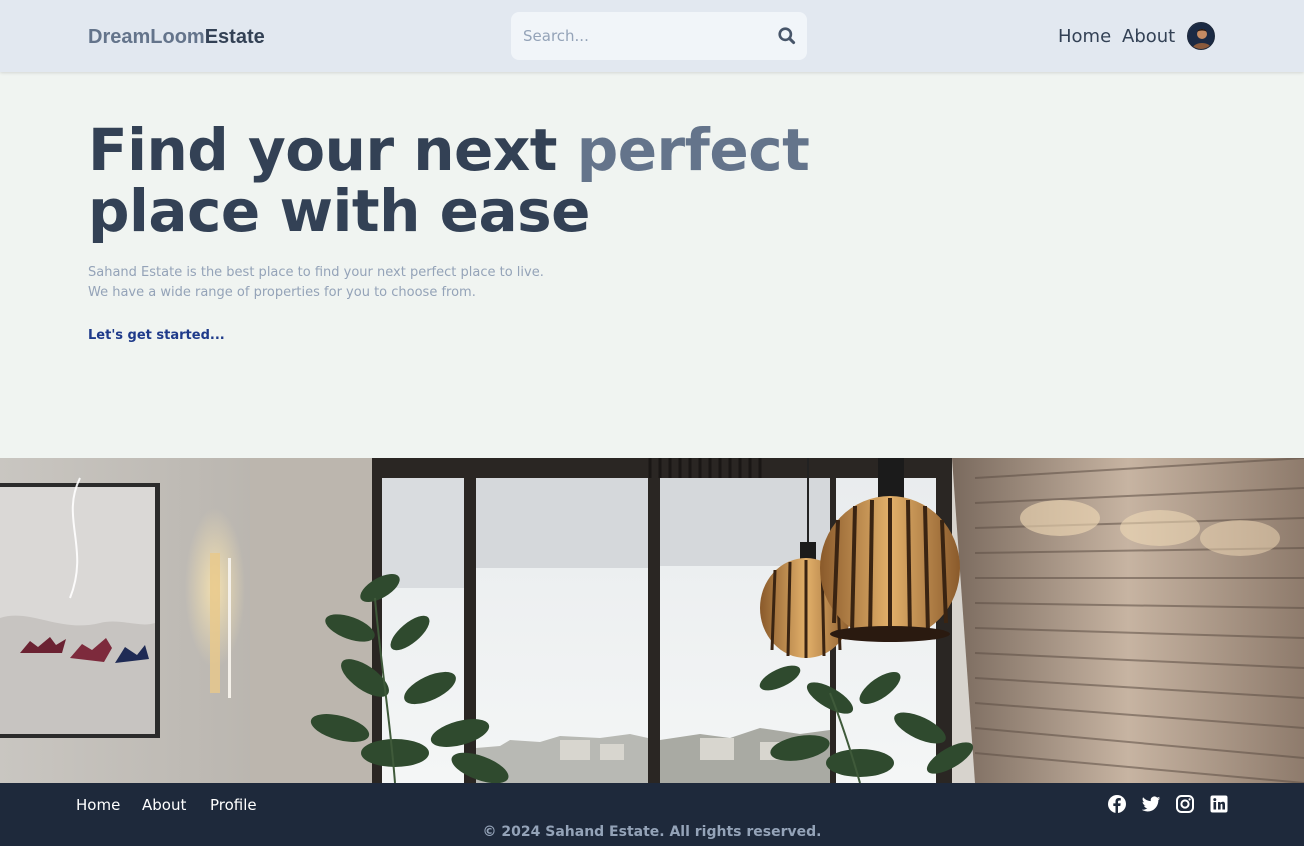  I want to click on nav-about-link: About, so click(1148, 37).